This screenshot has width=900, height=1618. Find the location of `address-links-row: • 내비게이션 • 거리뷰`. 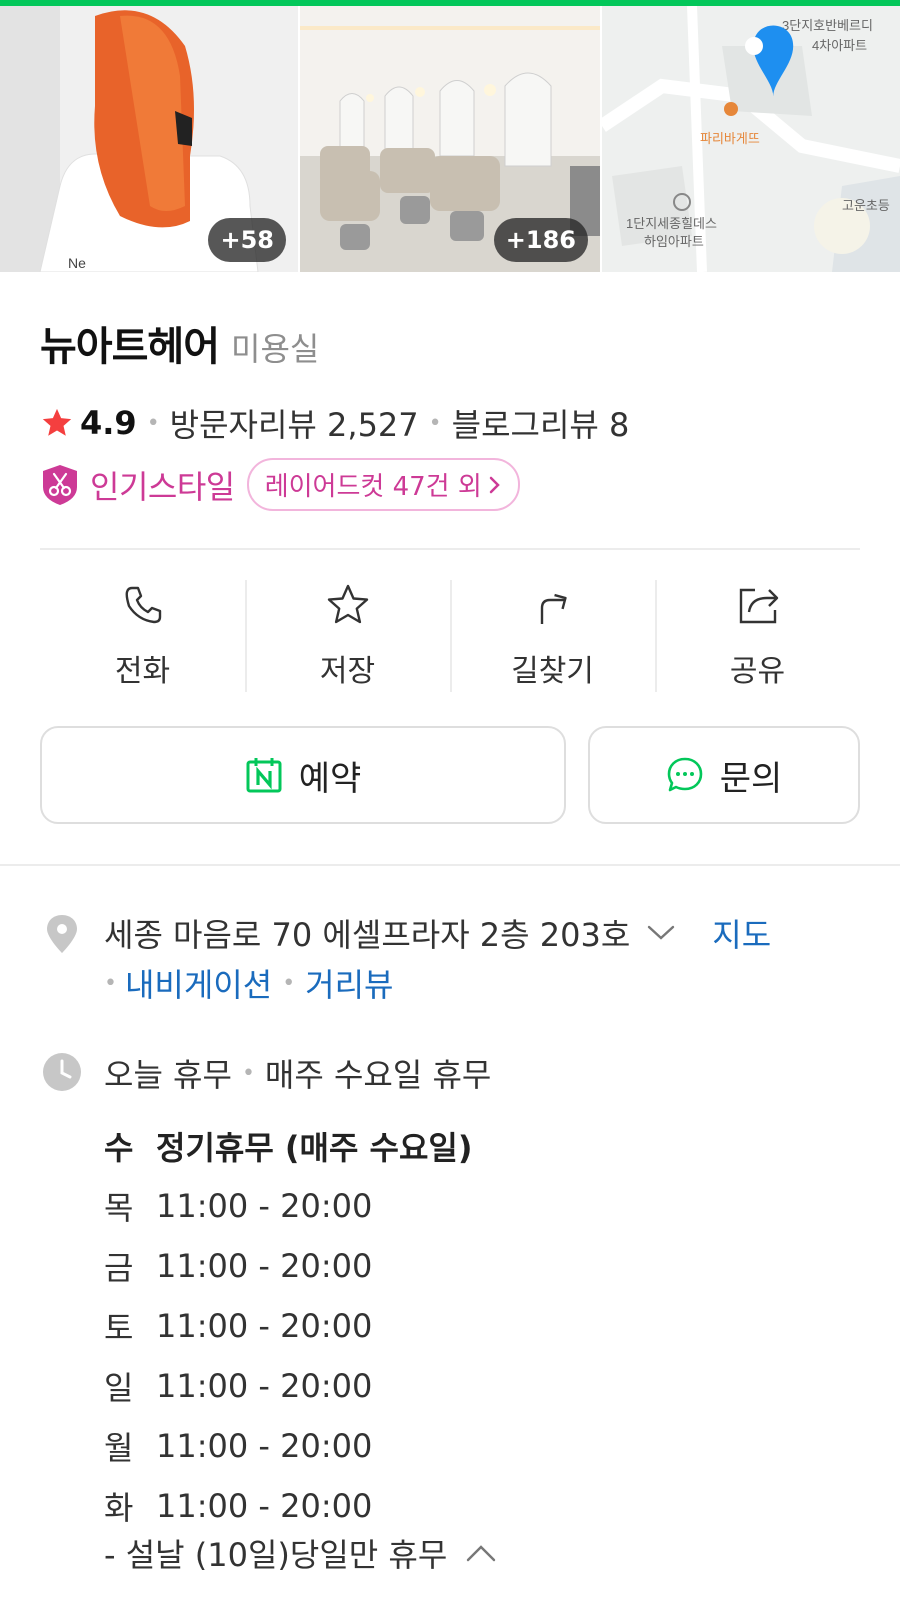

address-links-row: • 내비게이션 • 거리뷰 is located at coordinates (249, 983).